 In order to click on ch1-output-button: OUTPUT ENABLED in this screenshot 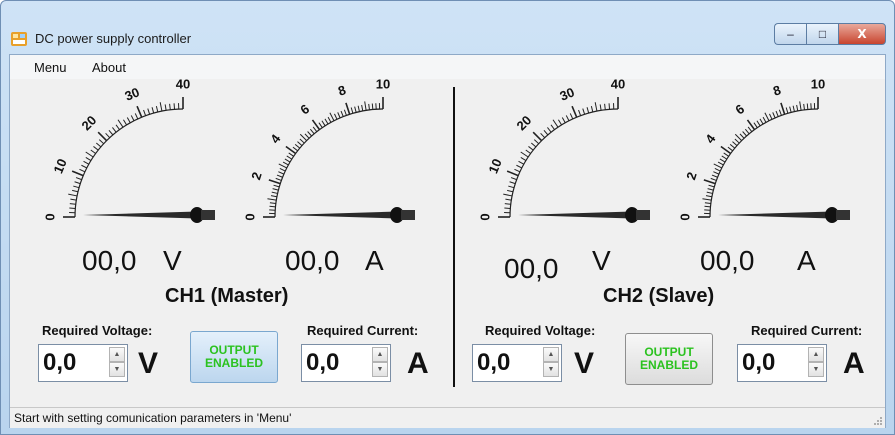, I will do `click(234, 357)`.